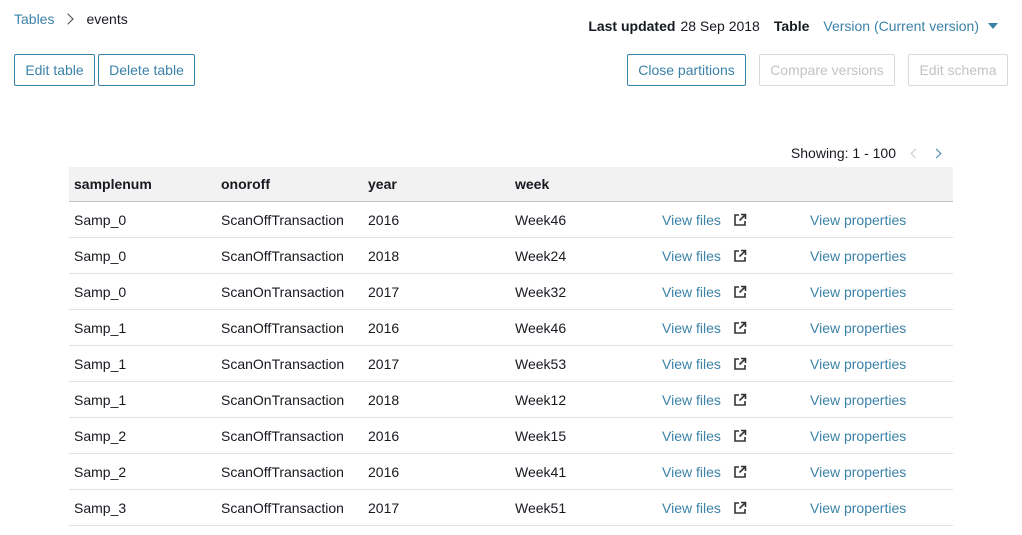  I want to click on column-header-files, so click(731, 184).